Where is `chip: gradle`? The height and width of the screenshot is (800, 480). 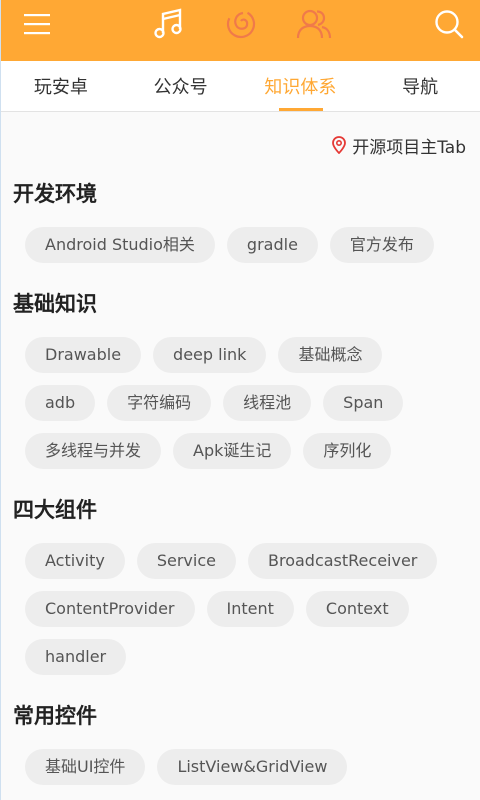
chip: gradle is located at coordinates (272, 245).